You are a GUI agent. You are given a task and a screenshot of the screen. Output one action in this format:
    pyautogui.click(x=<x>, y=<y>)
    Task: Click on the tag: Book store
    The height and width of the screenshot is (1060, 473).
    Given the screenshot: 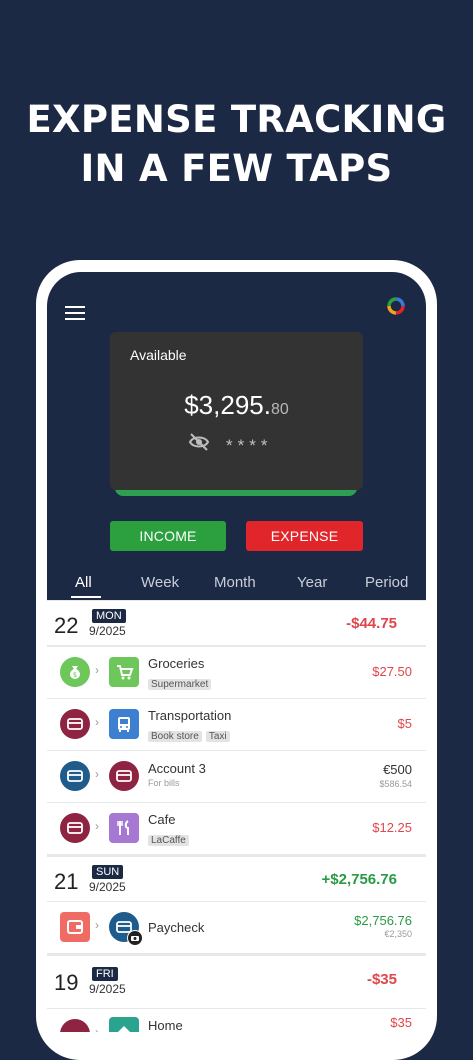 What is the action you would take?
    pyautogui.click(x=175, y=736)
    